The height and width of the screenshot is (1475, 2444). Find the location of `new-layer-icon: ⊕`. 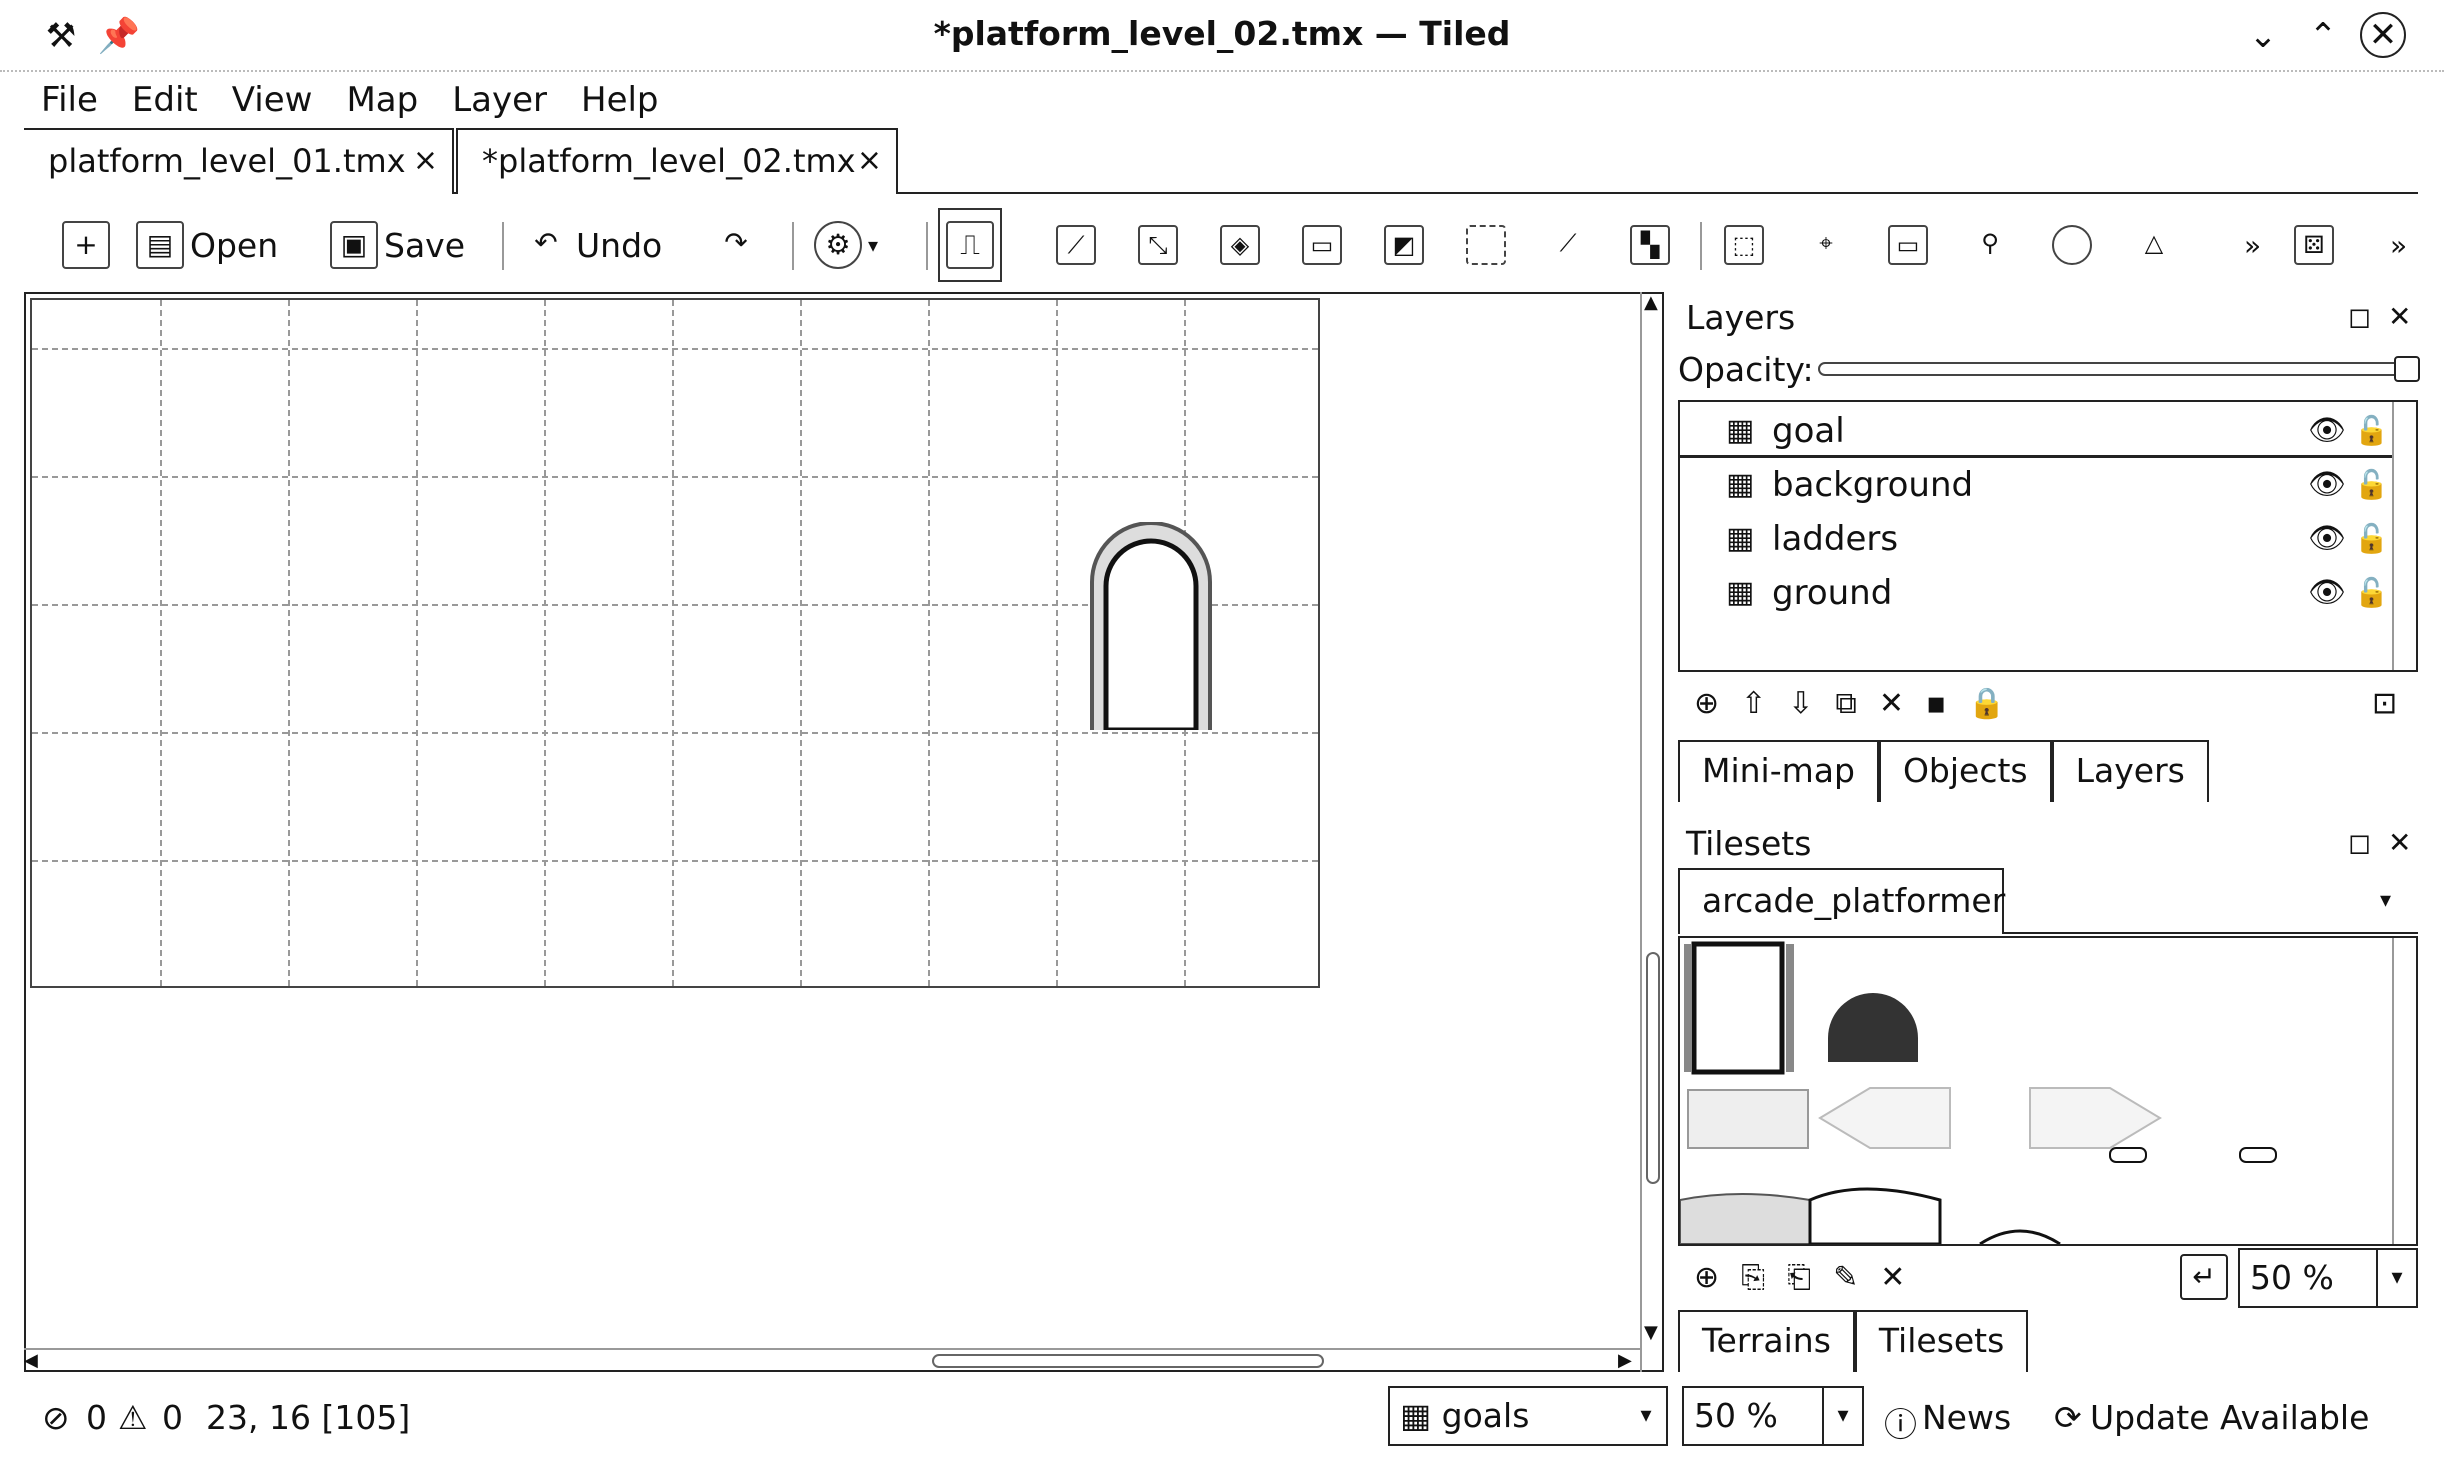

new-layer-icon: ⊕ is located at coordinates (1706, 703).